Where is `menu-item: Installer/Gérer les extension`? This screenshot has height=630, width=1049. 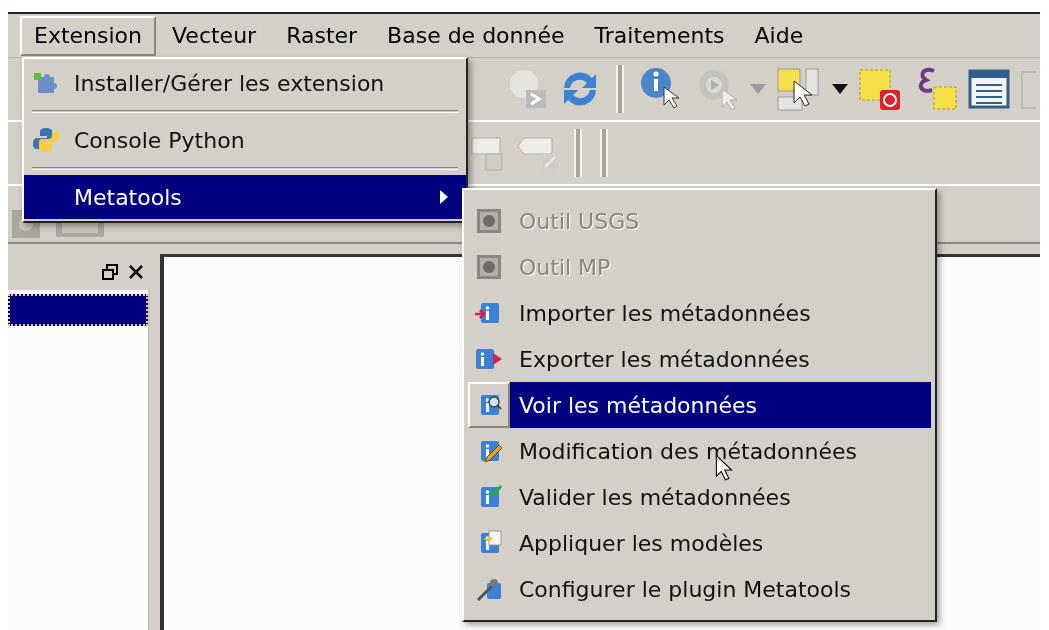 menu-item: Installer/Gérer les extension is located at coordinates (245, 83).